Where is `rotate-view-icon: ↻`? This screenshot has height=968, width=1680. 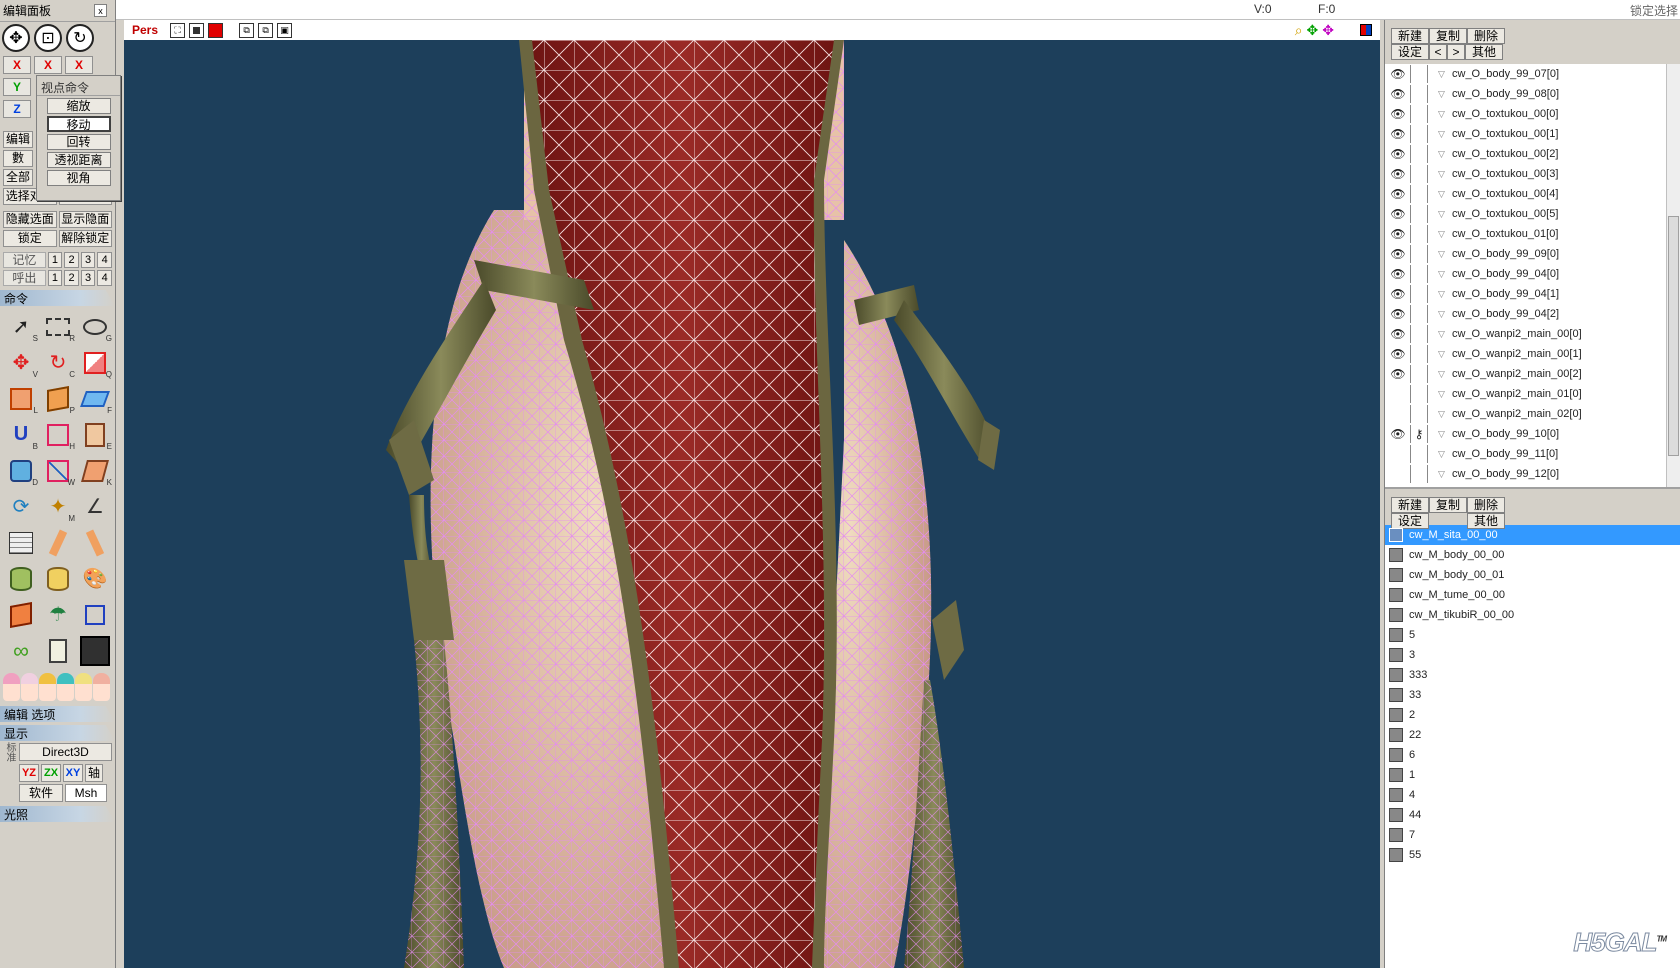 rotate-view-icon: ↻ is located at coordinates (80, 38).